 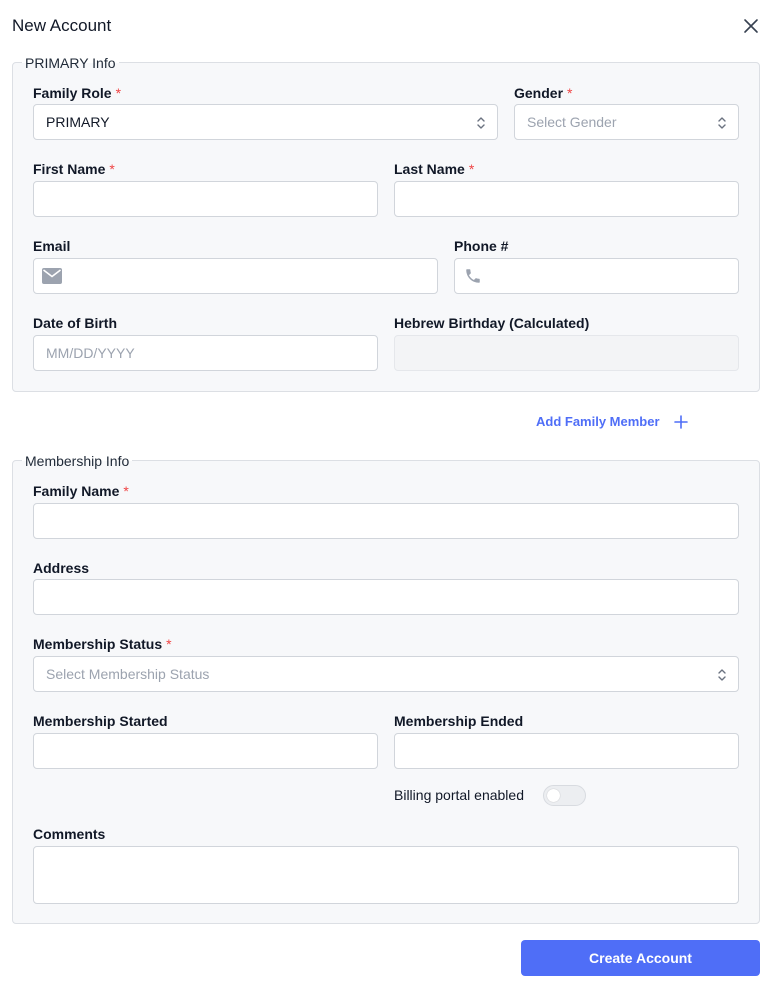 What do you see at coordinates (70, 63) in the screenshot?
I see `primary-info-legend: PRIMARY Info` at bounding box center [70, 63].